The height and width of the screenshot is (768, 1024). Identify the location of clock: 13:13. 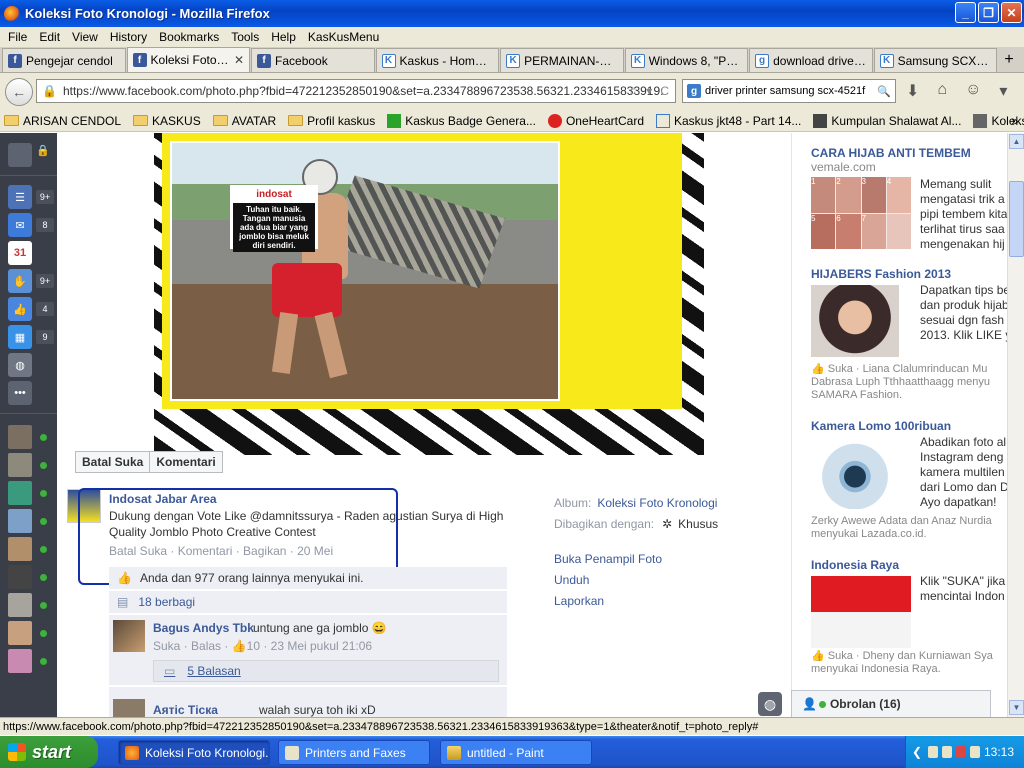
(999, 752).